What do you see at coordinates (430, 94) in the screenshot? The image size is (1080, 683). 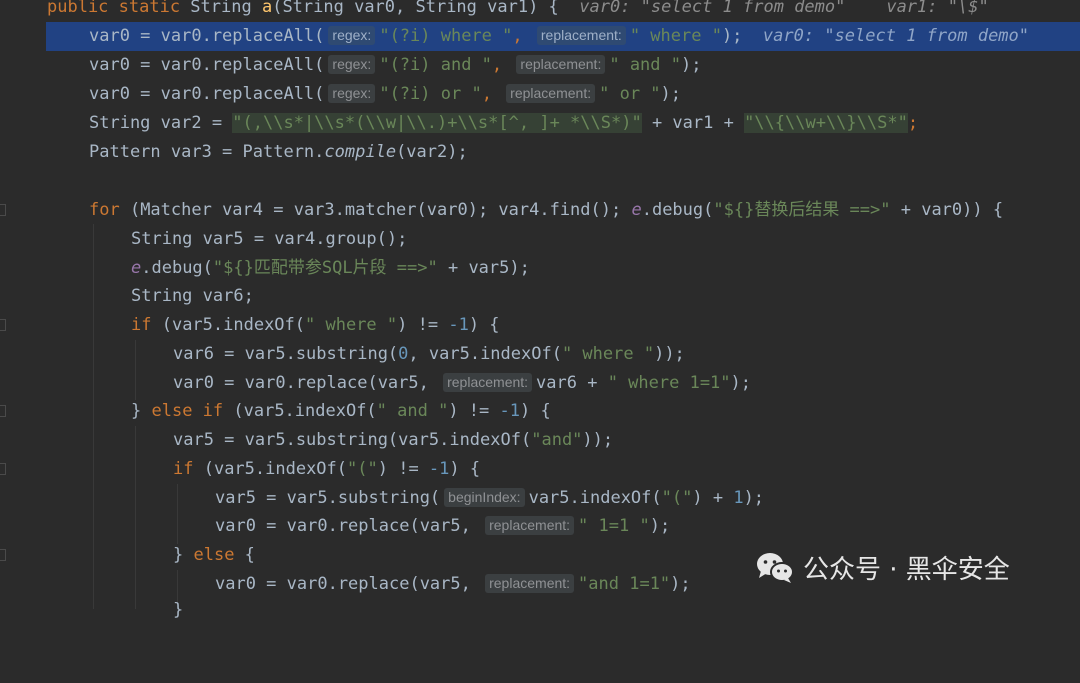 I see `string-literal: "(?i) or "` at bounding box center [430, 94].